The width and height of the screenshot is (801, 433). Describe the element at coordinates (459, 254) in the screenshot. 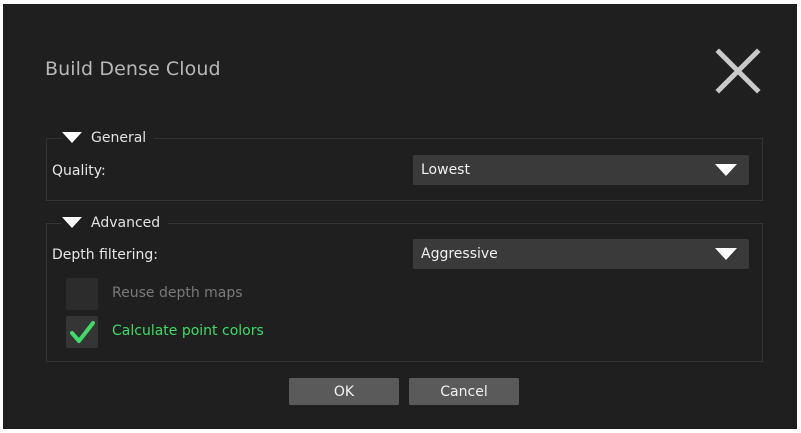

I see `depth-filtering-select-value: Aggressive` at that location.